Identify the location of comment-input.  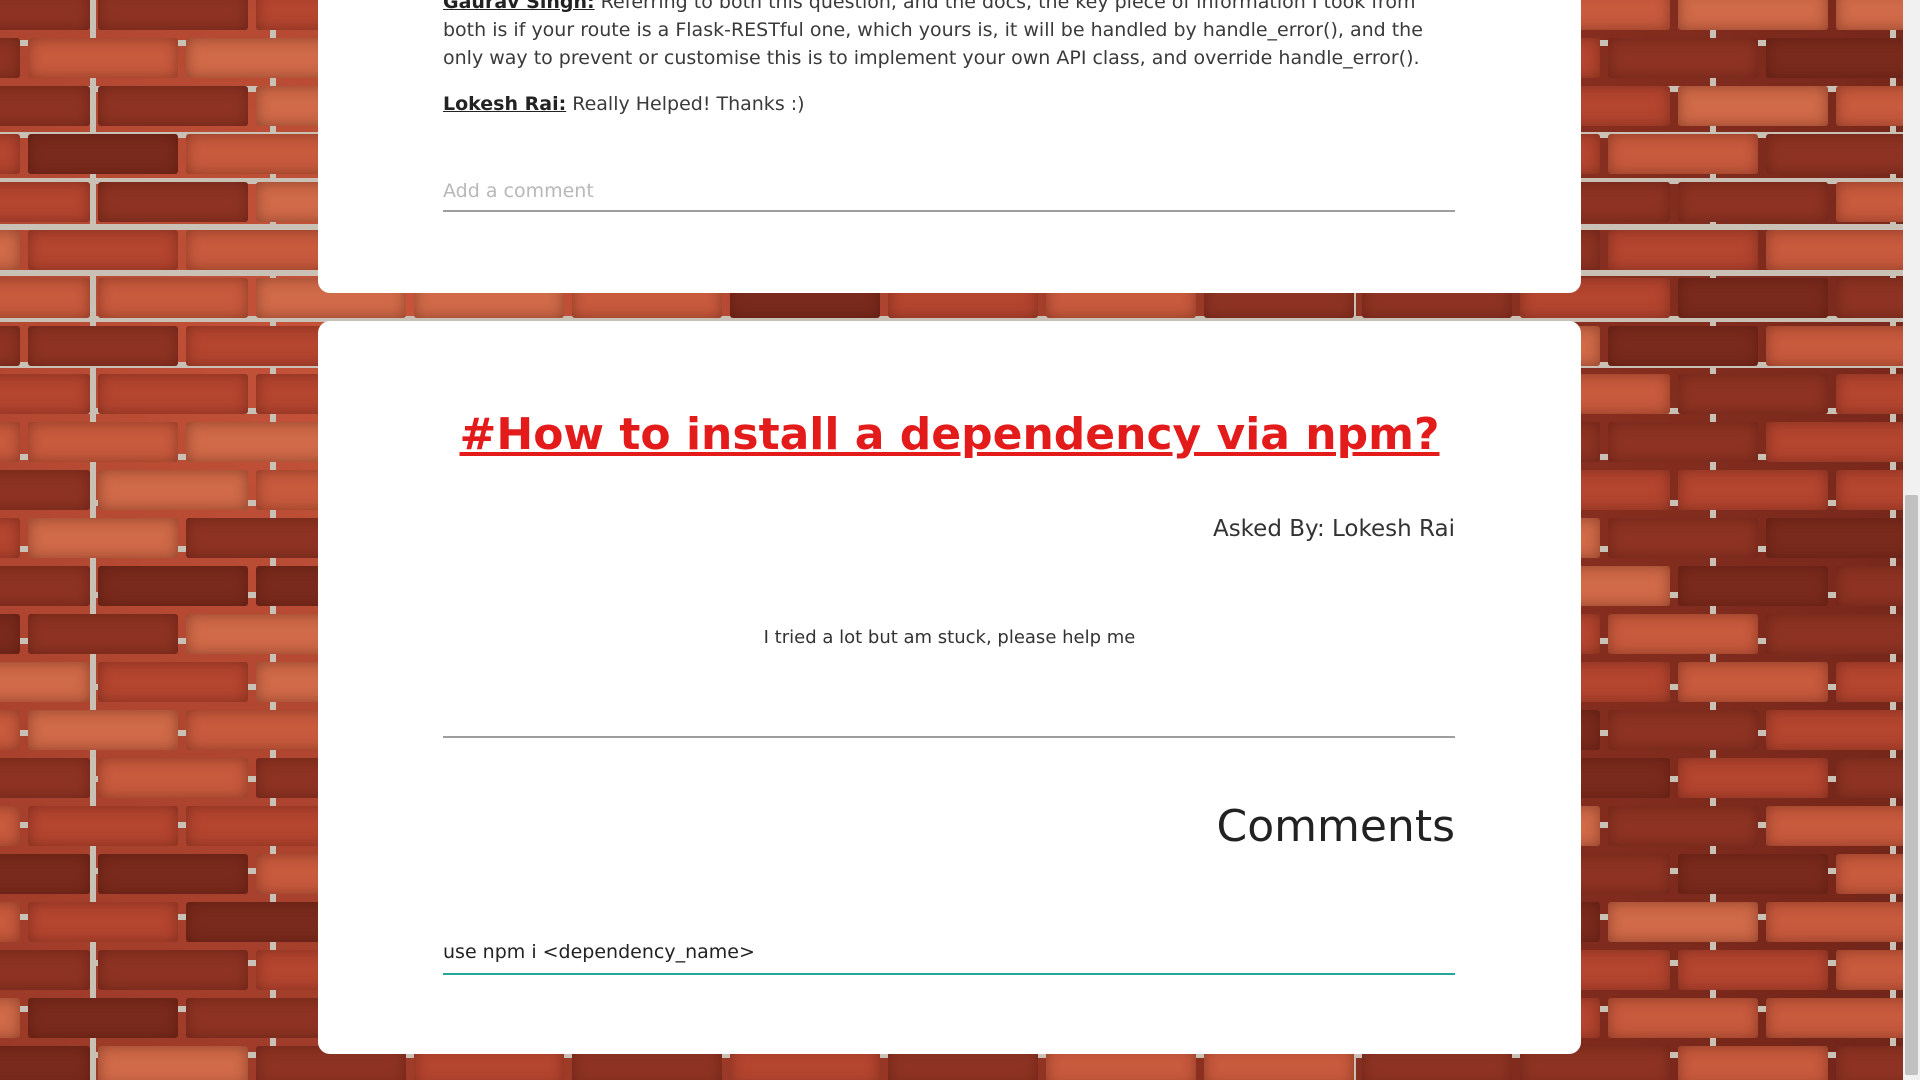
(949, 958).